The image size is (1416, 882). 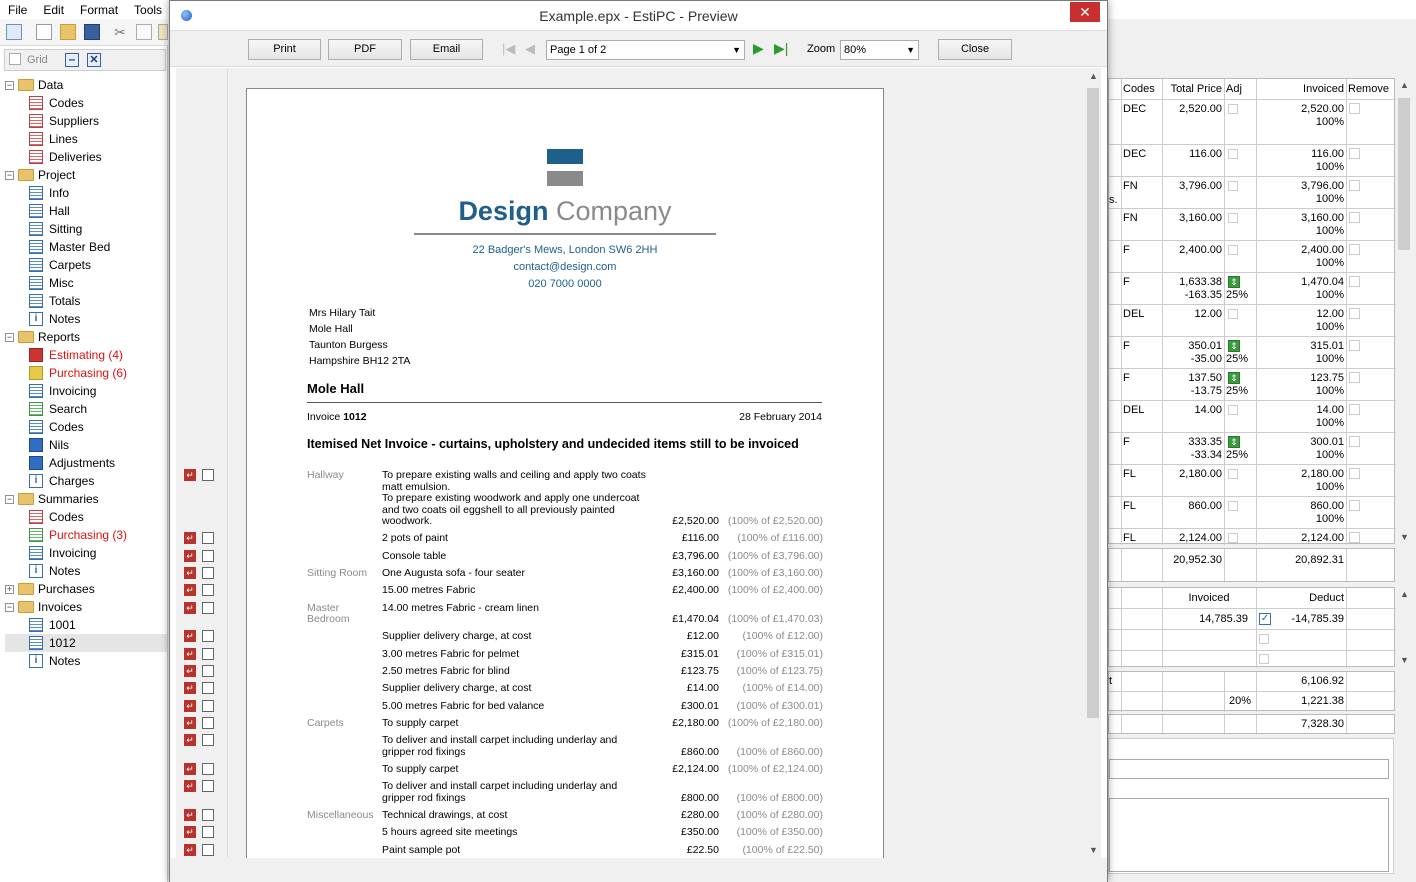 I want to click on column-header: Adj, so click(x=1240, y=89).